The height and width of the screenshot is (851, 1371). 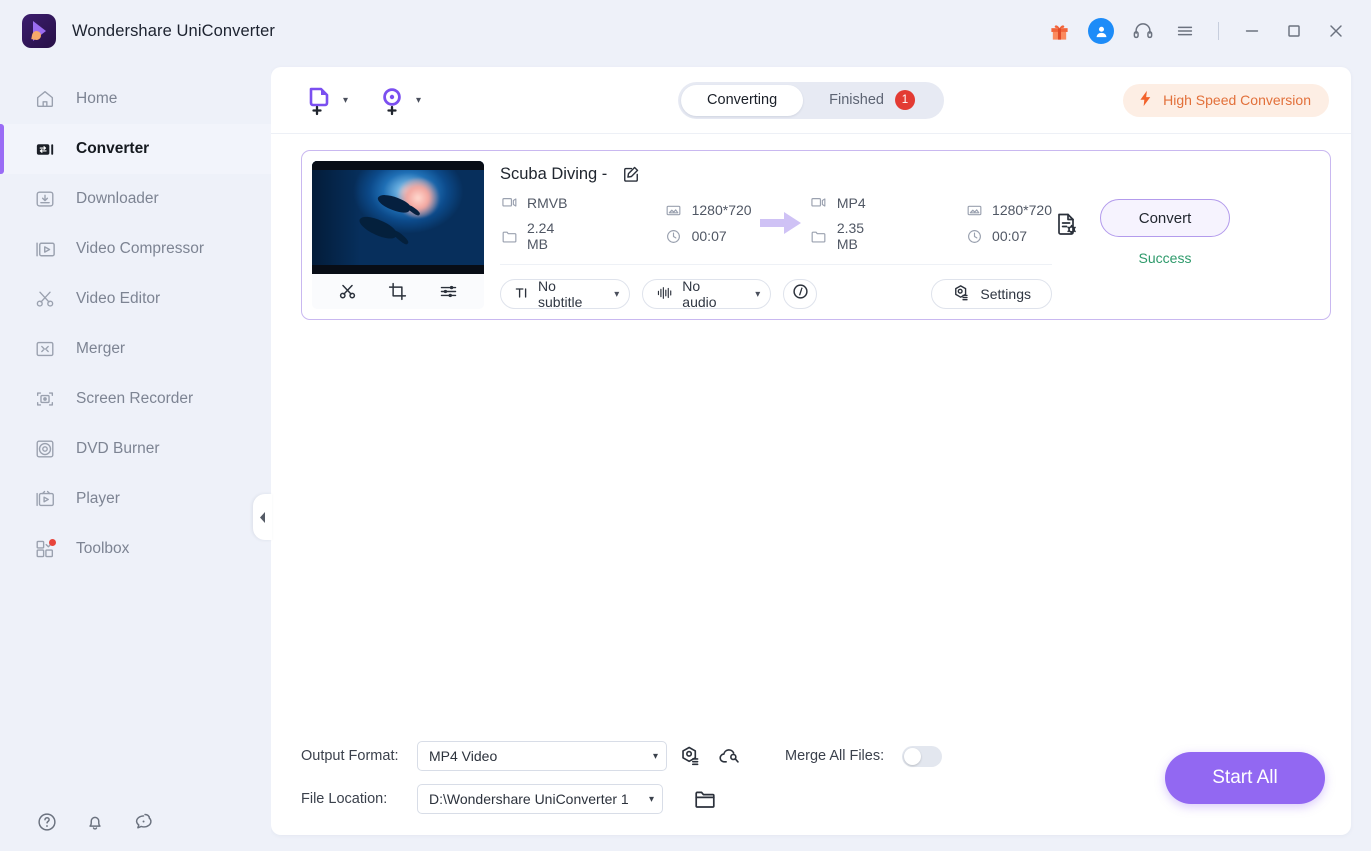 What do you see at coordinates (347, 291) in the screenshot?
I see `trim-scissors-icon` at bounding box center [347, 291].